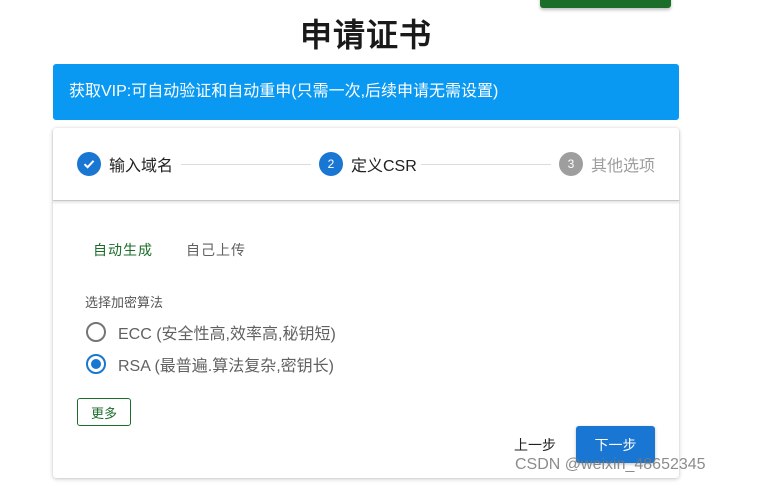 The height and width of the screenshot is (485, 762). Describe the element at coordinates (227, 334) in the screenshot. I see `radio-label: ECC (安全性高,效率高,秘钥短)` at that location.